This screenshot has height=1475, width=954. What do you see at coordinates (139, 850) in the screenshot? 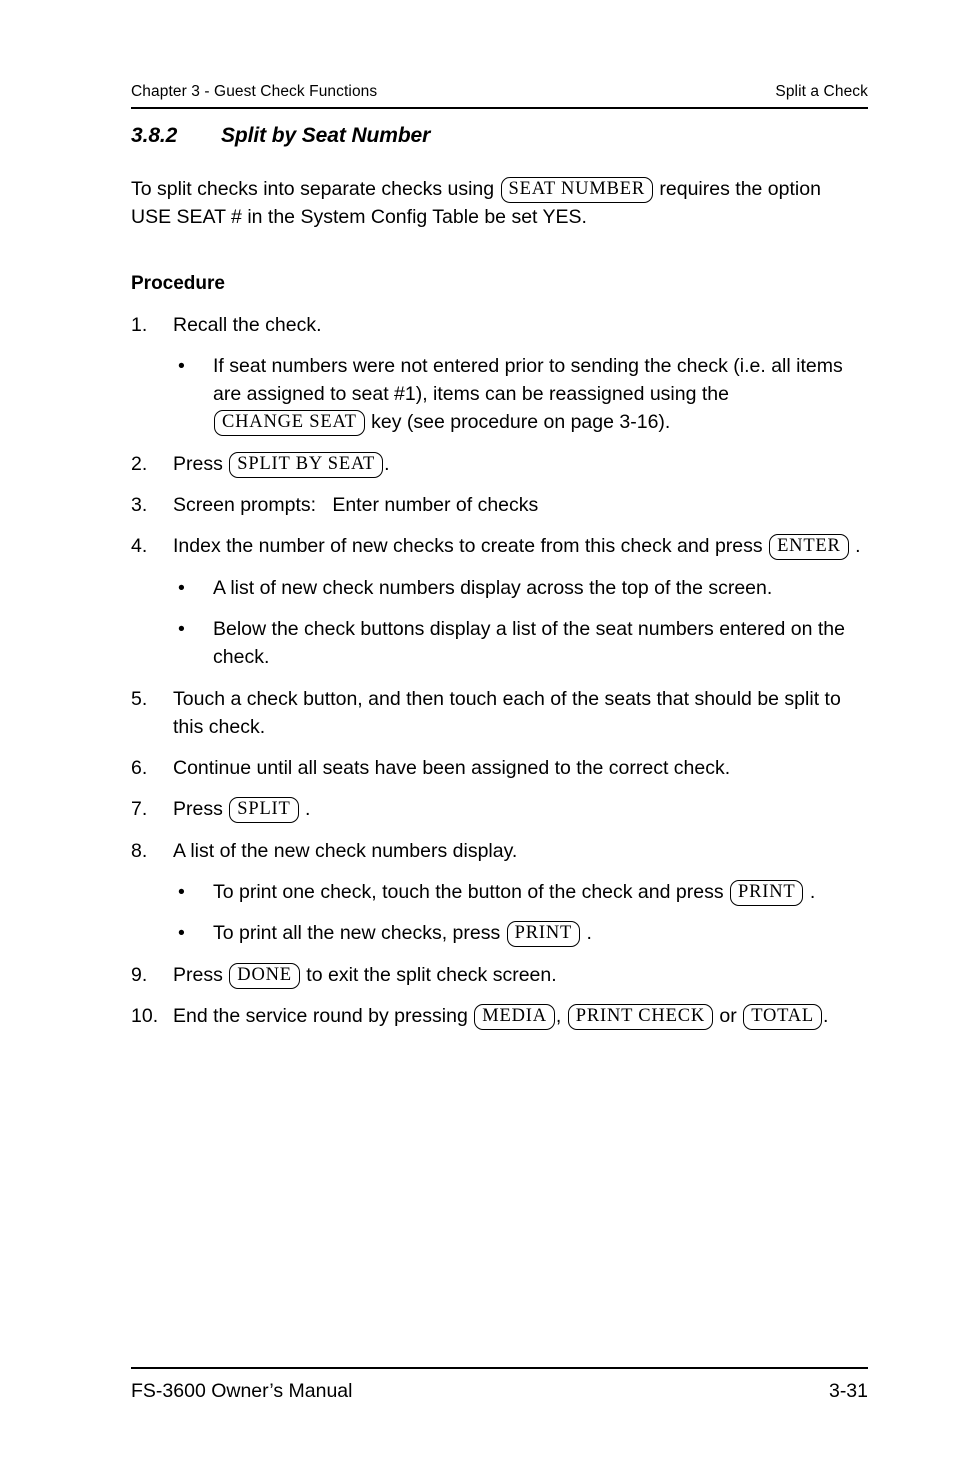
I see `step-number: 8.` at bounding box center [139, 850].